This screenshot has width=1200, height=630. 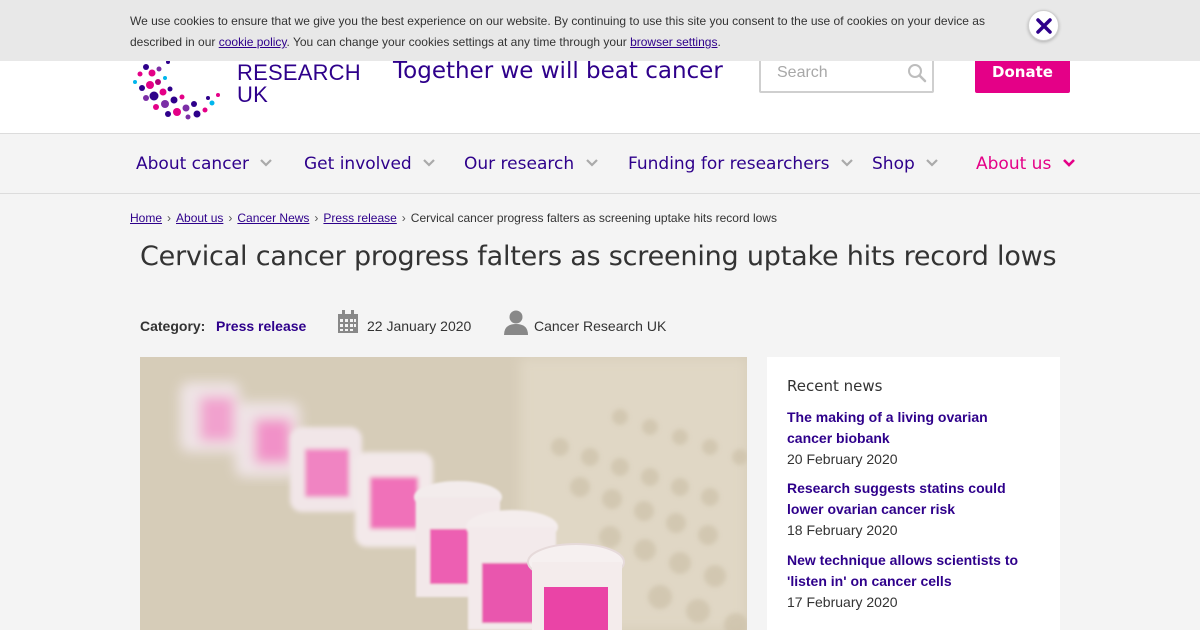 I want to click on nav-item-label: Our research, so click(x=519, y=164).